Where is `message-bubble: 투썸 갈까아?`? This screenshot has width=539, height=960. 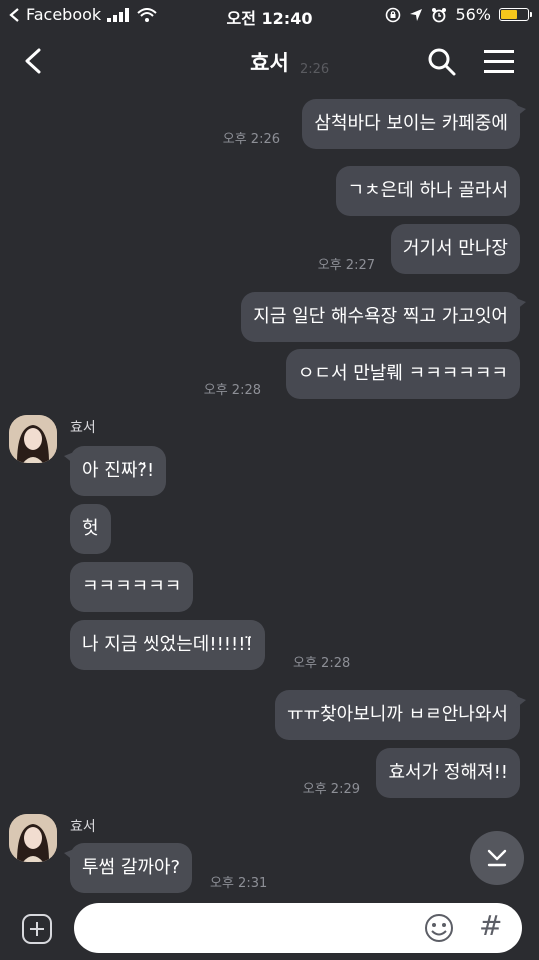
message-bubble: 투썸 갈까아? is located at coordinates (128, 868).